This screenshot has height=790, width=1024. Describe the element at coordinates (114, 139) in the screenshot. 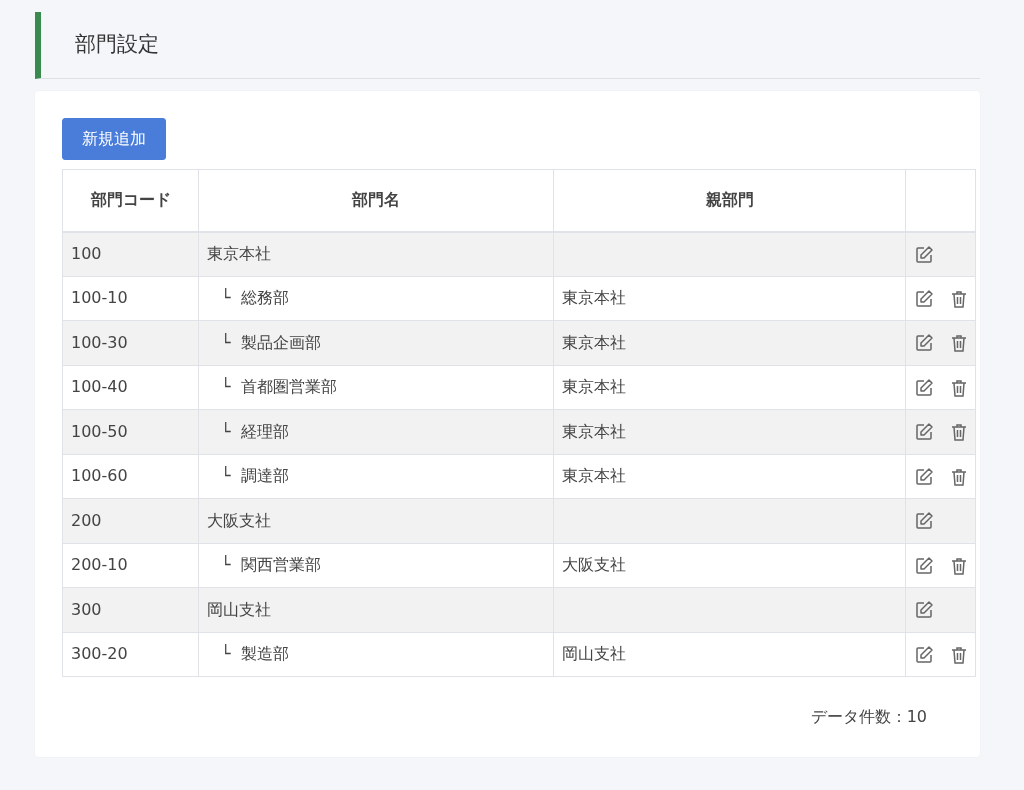

I see `add-button: 新規追加` at that location.